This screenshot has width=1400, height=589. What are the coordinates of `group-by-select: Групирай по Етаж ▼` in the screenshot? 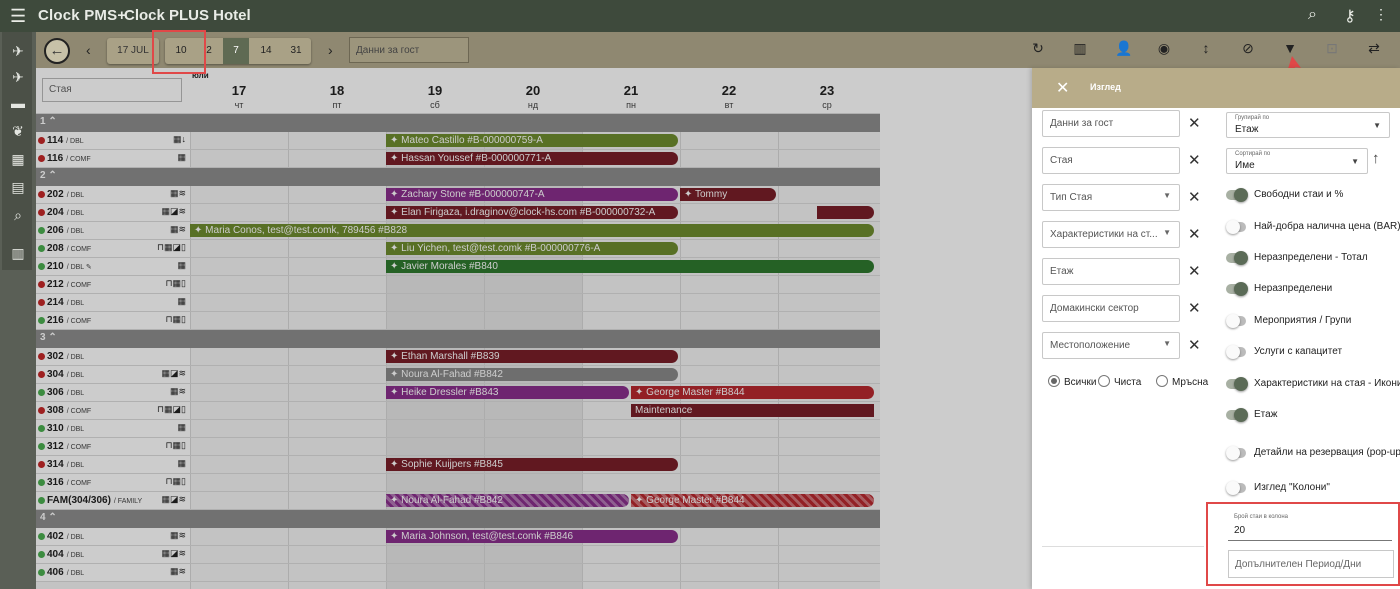 It's located at (1308, 125).